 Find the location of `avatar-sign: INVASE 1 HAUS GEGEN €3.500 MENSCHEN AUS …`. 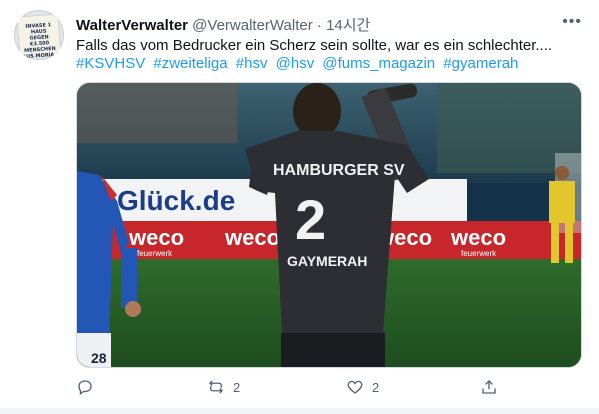

avatar-sign: INVASE 1 HAUS GEGEN €3.500 MENSCHEN AUS … is located at coordinates (39, 37).